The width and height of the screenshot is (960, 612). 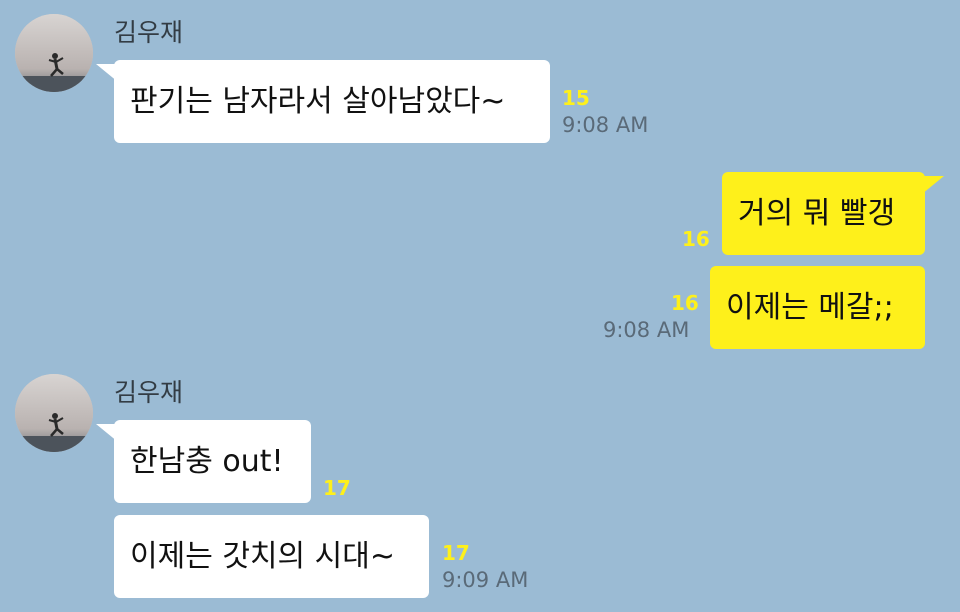 I want to click on message-bubble: 한남충 out!, so click(x=212, y=461).